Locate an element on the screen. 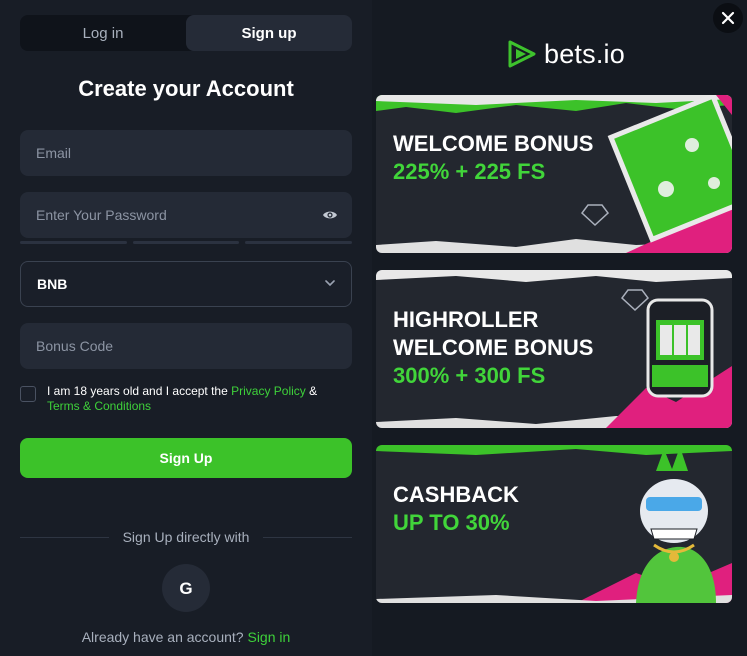  tab-signup: Sign up is located at coordinates (269, 33).